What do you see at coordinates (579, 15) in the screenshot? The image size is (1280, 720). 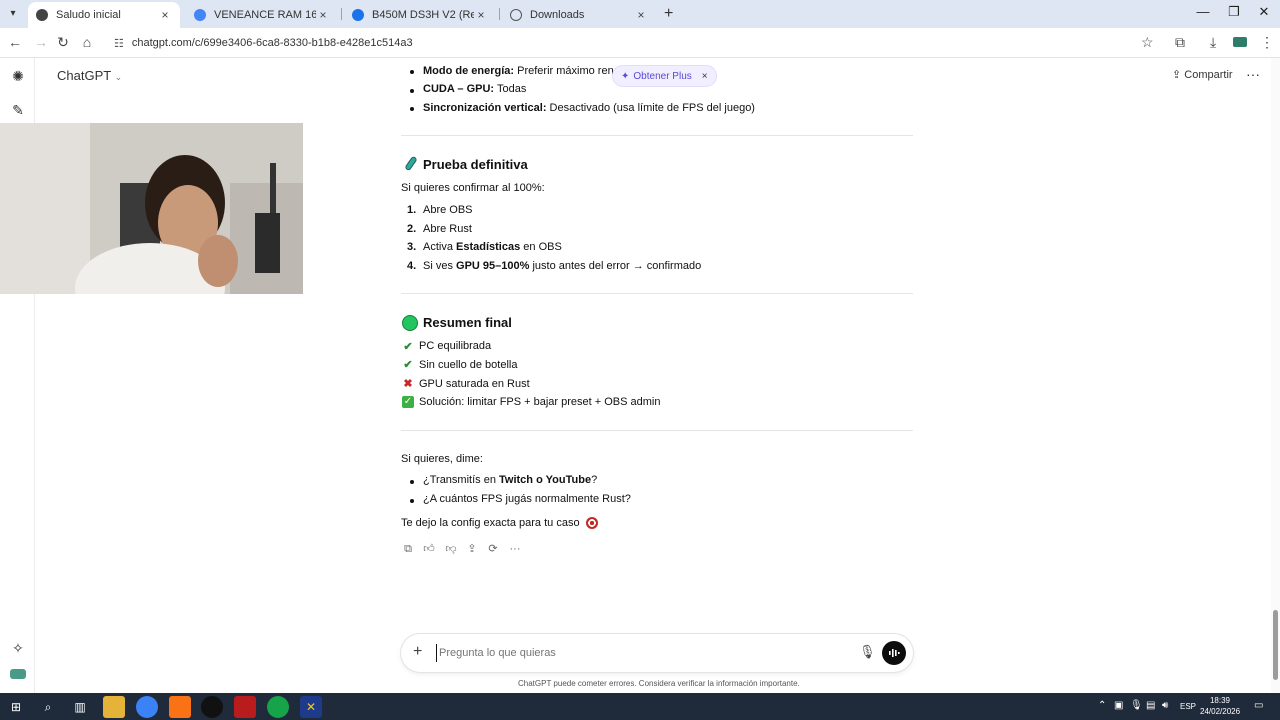 I see `tab-downloads: Downloads ×` at bounding box center [579, 15].